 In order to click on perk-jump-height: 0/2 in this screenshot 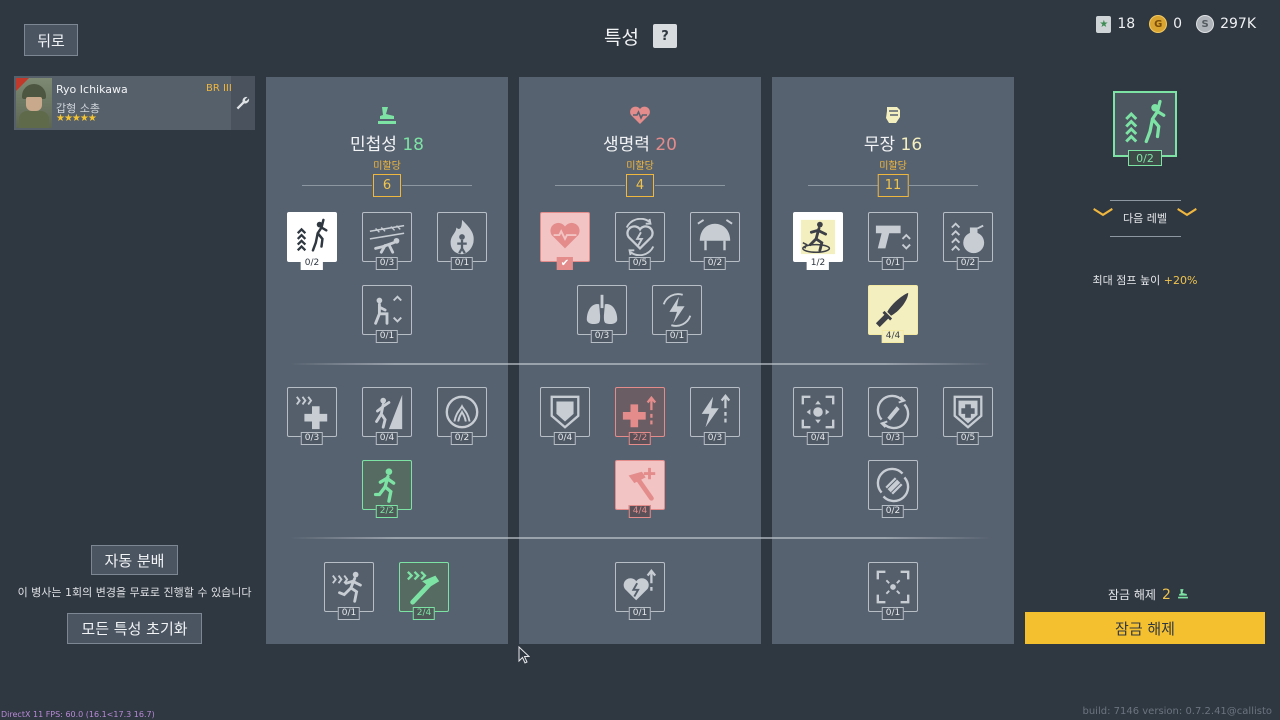, I will do `click(312, 241)`.